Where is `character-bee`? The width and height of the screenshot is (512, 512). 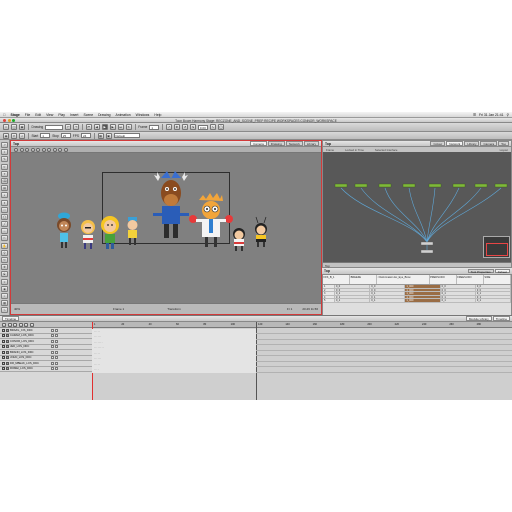 character-bee is located at coordinates (261, 231).